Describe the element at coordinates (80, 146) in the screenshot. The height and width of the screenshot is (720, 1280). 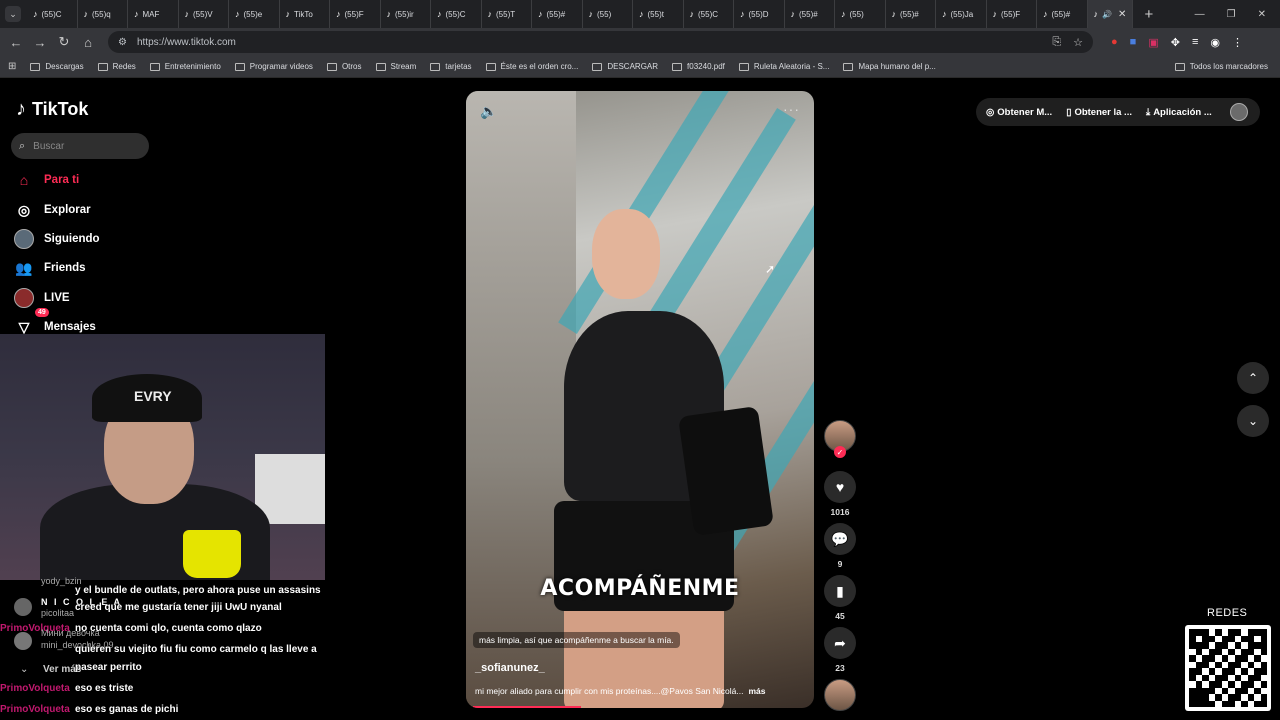
I see `search-input: ⌕ Buscar` at that location.